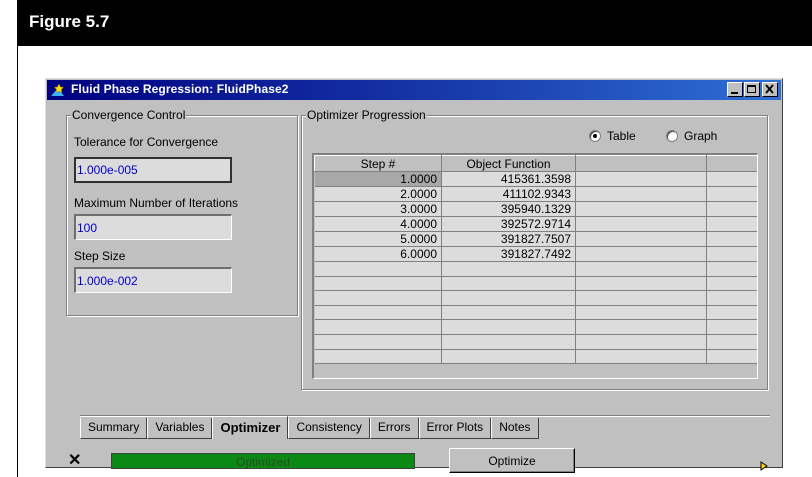  Describe the element at coordinates (378, 254) in the screenshot. I see `step-cell: 6.0000` at that location.